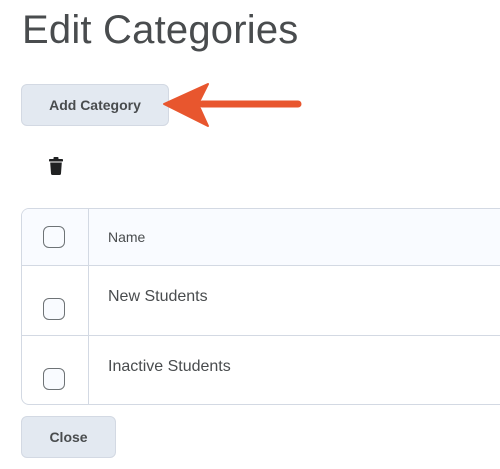  What do you see at coordinates (54, 237) in the screenshot?
I see `select-all-checkbox` at bounding box center [54, 237].